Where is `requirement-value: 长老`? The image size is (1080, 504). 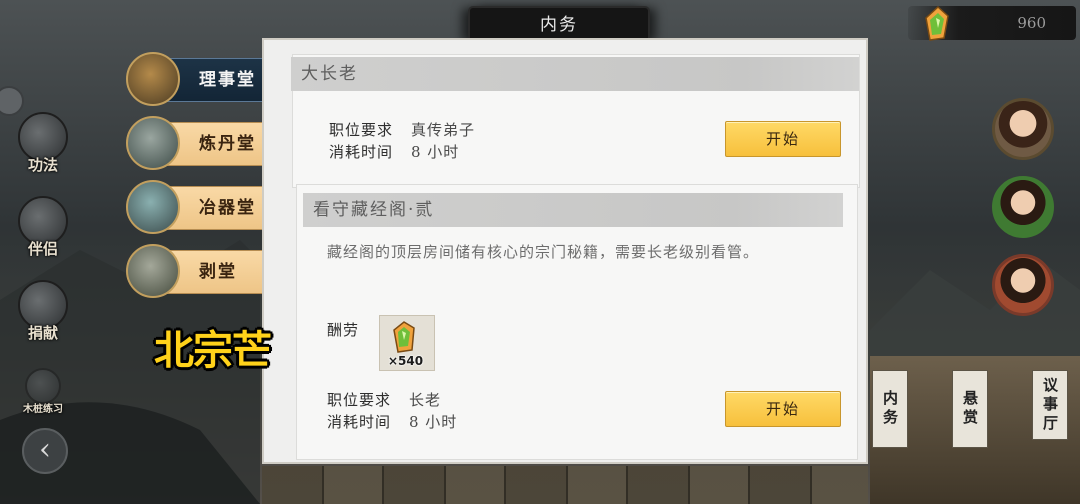 requirement-value: 长老 is located at coordinates (425, 400).